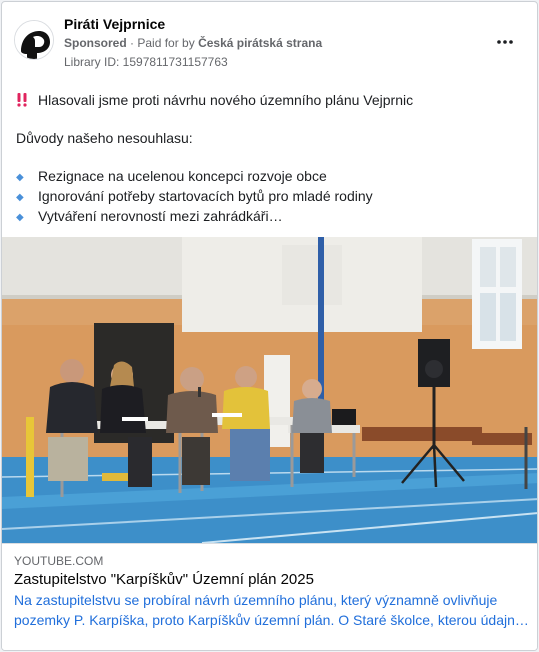 The image size is (539, 652). I want to click on double-exclamation-icon, so click(27, 100).